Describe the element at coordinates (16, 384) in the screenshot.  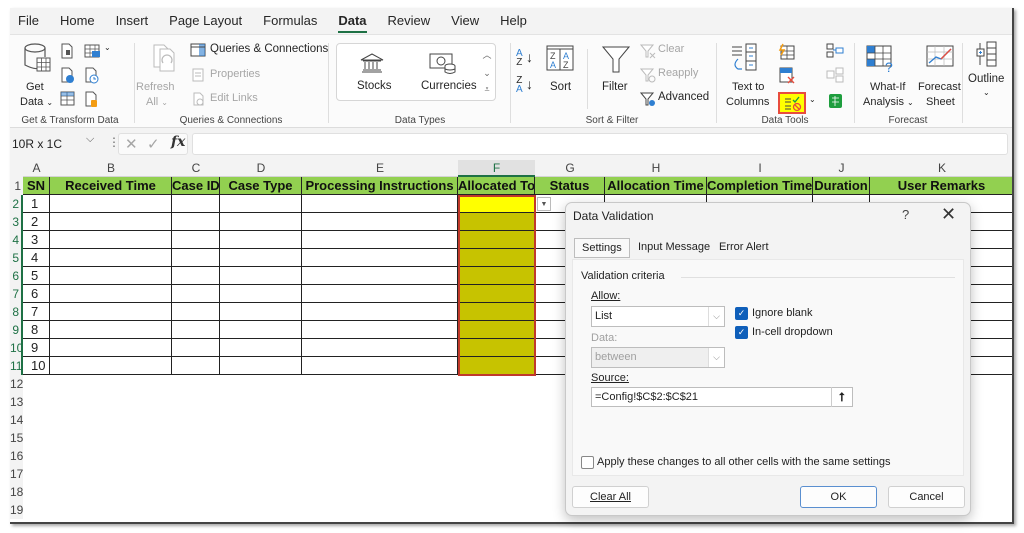
I see `row-header: 12` at that location.